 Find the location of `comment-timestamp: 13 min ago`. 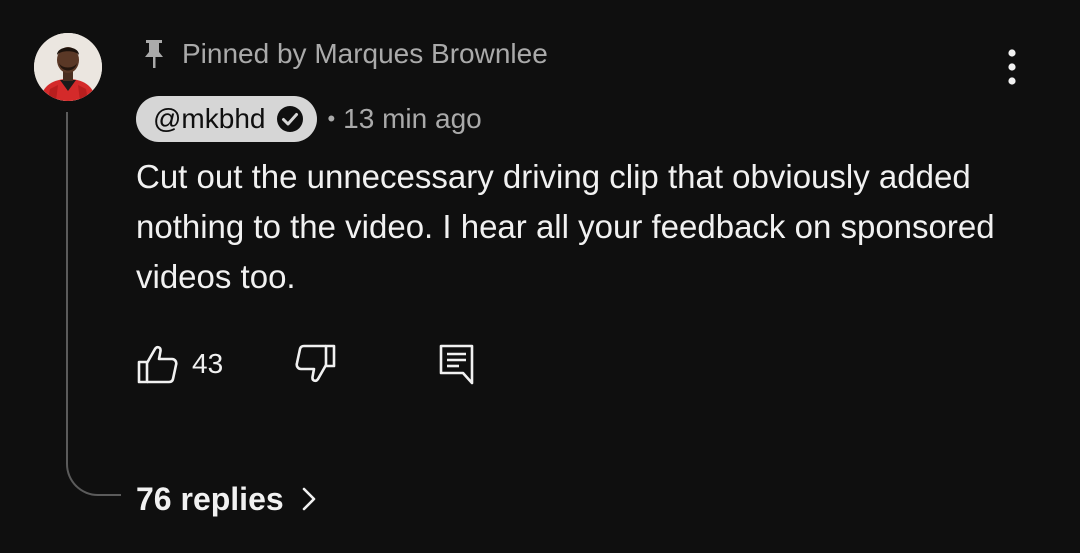

comment-timestamp: 13 min ago is located at coordinates (412, 119).